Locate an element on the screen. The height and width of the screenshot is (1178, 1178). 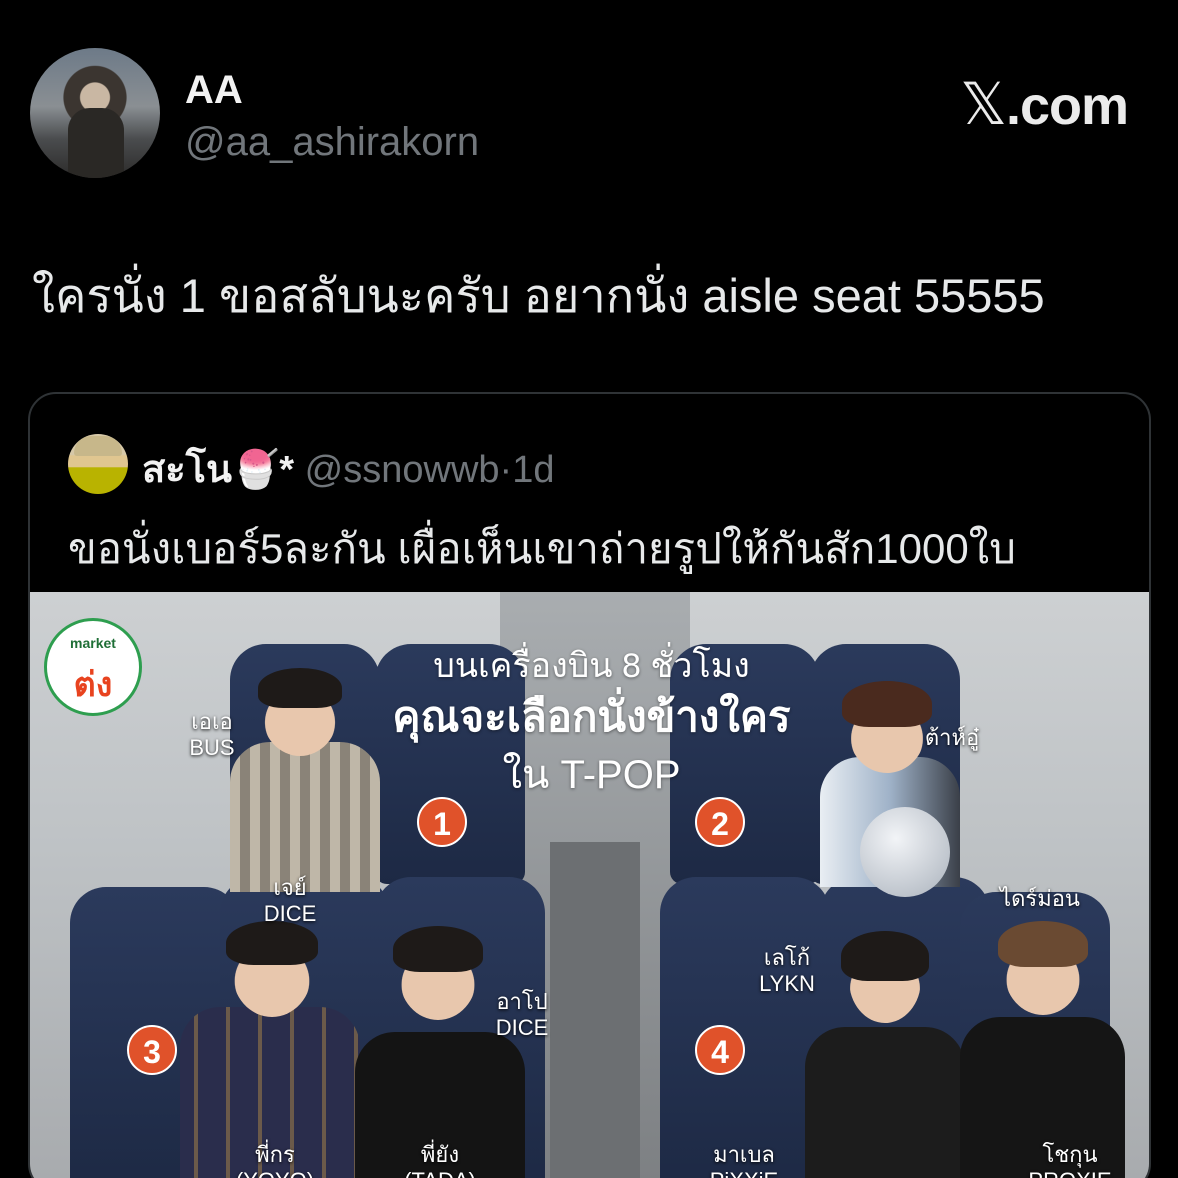
seat-number-badge: 4 is located at coordinates (720, 1050).